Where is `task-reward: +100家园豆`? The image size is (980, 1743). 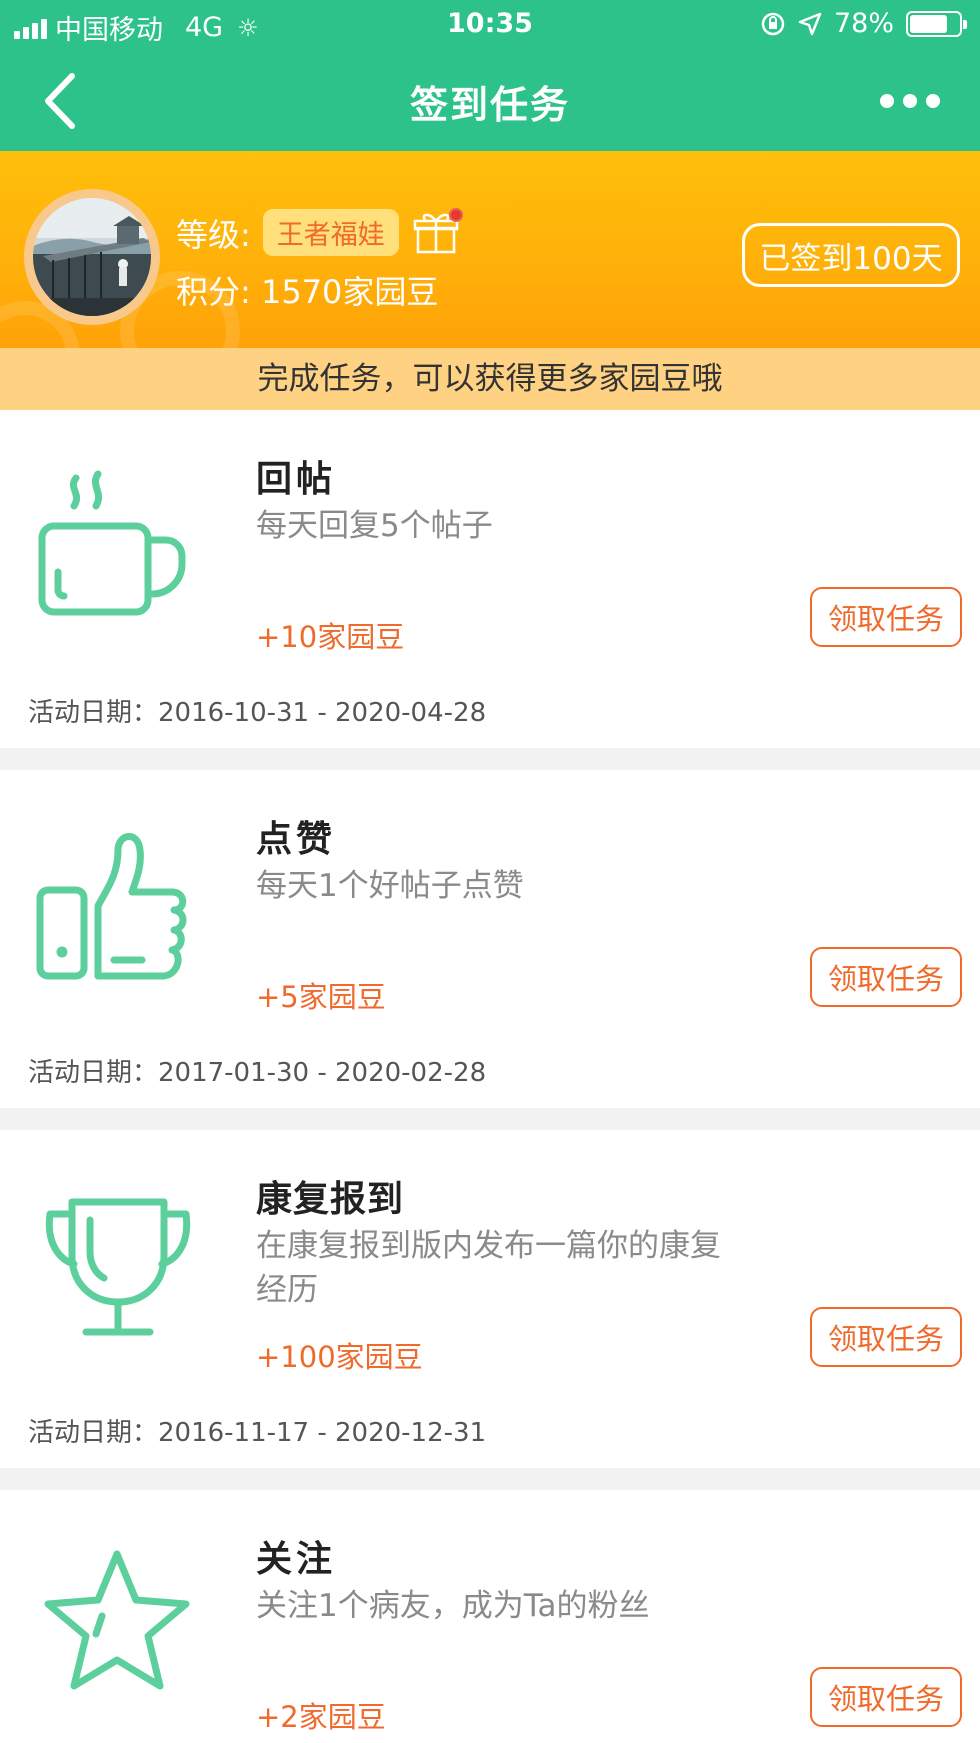
task-reward: +100家园豆 is located at coordinates (339, 1357).